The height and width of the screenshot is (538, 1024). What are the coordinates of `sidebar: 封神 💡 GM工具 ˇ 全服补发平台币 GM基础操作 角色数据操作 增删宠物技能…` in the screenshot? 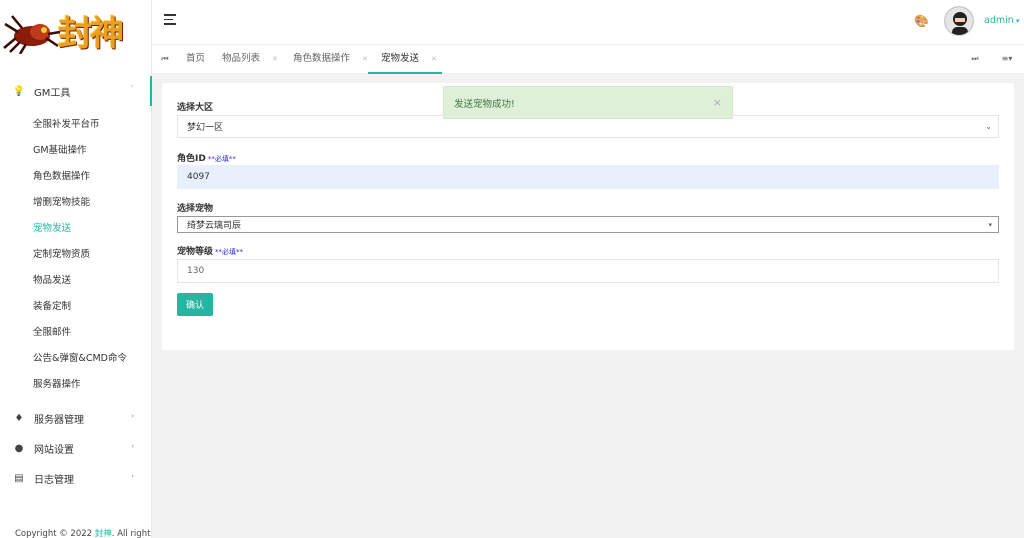 It's located at (76, 269).